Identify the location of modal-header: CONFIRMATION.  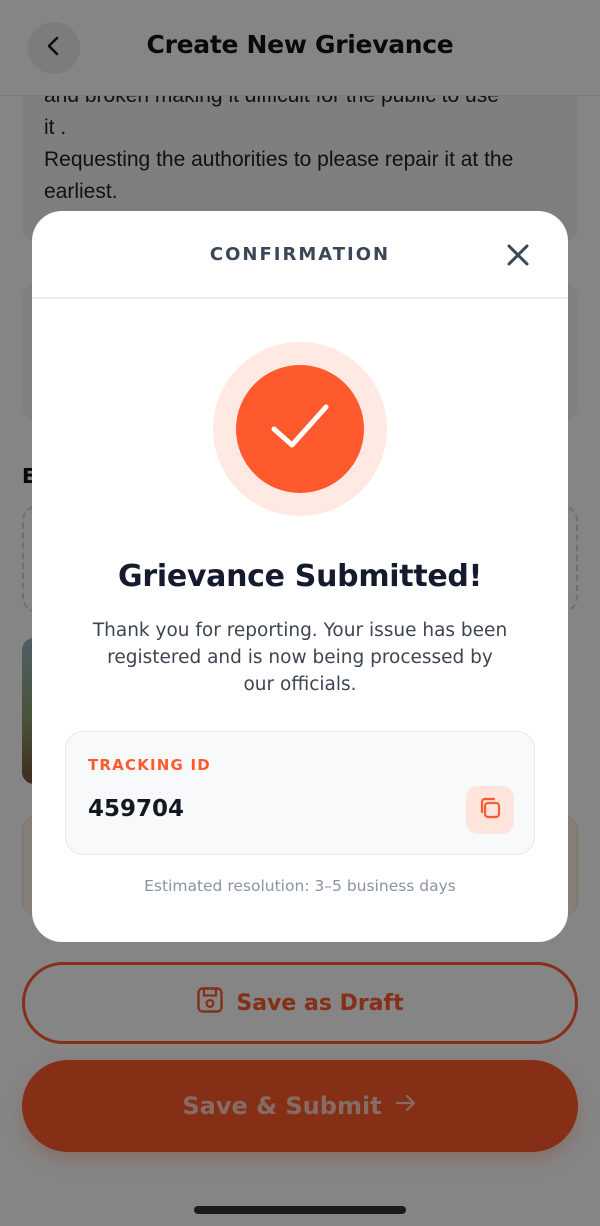
(300, 255).